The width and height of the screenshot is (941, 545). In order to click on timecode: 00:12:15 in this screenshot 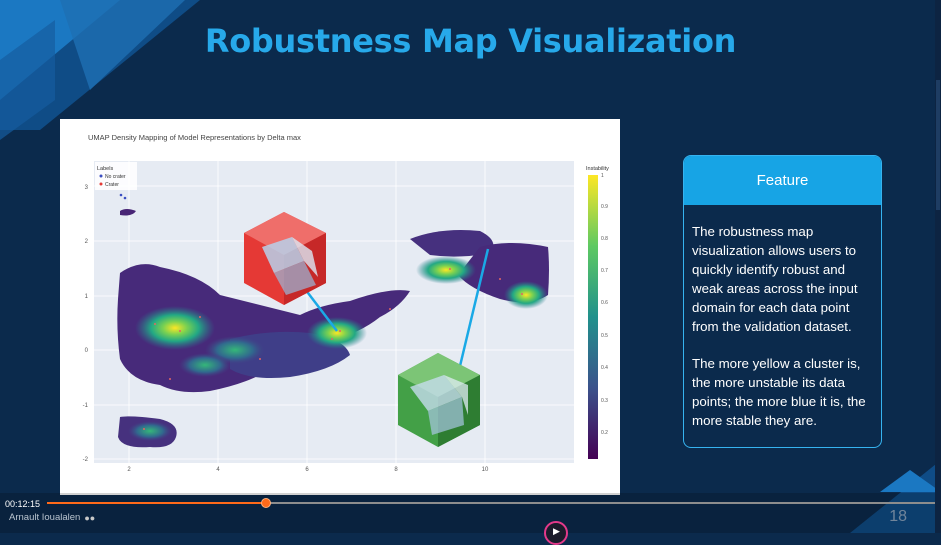, I will do `click(23, 504)`.